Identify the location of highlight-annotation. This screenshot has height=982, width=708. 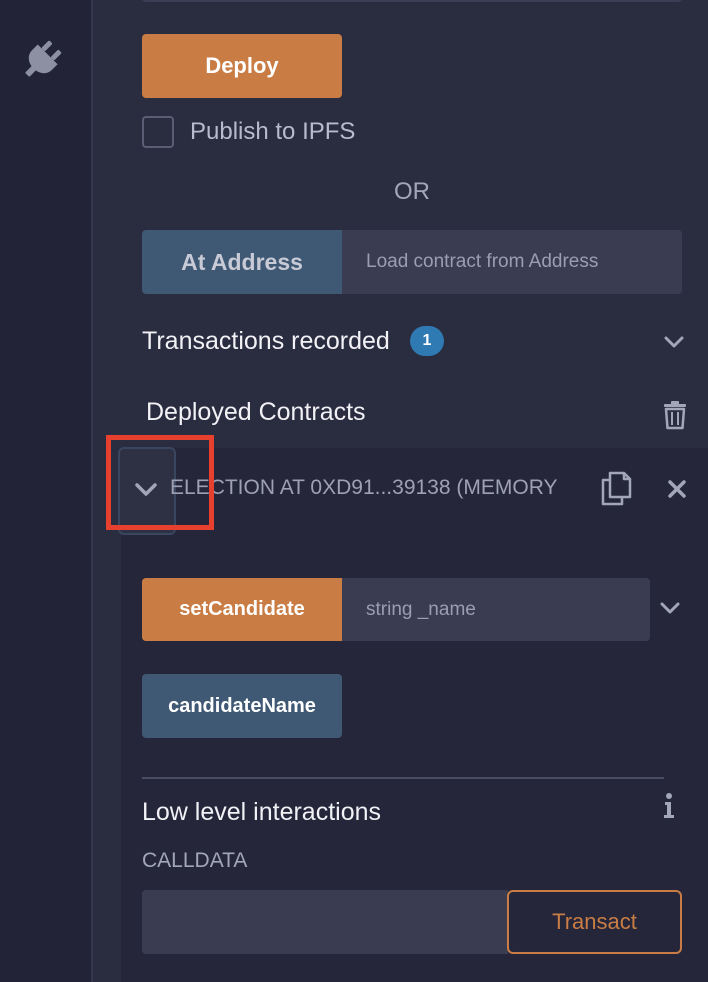
(160, 482).